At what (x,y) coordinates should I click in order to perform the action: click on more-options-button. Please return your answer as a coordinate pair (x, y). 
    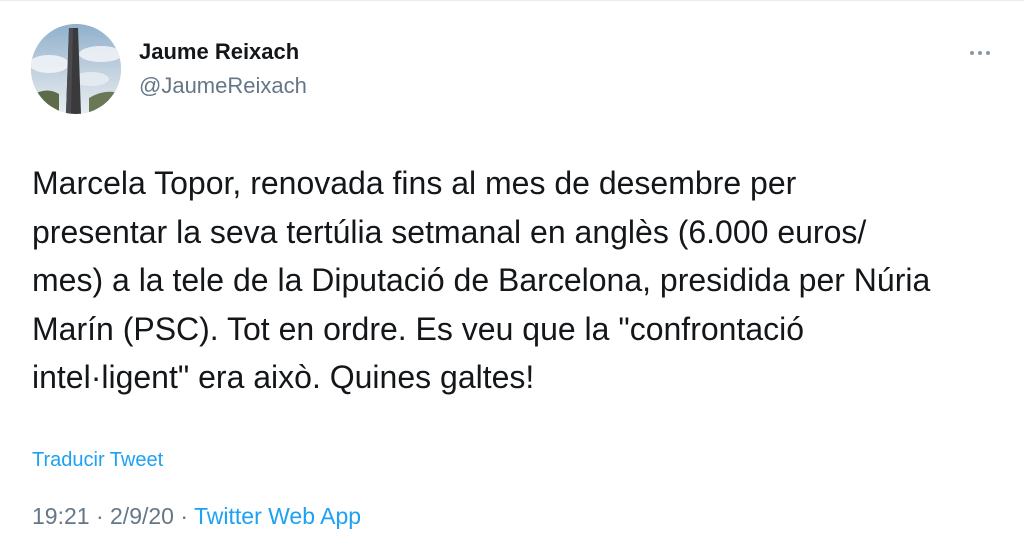
    Looking at the image, I should click on (980, 53).